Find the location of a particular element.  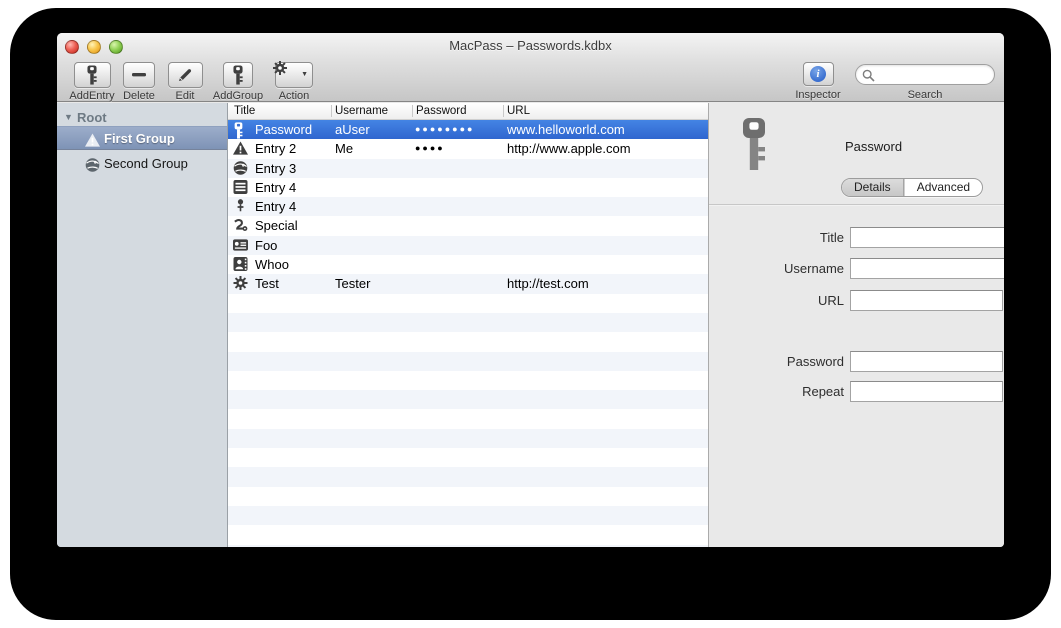

url-field is located at coordinates (926, 300).